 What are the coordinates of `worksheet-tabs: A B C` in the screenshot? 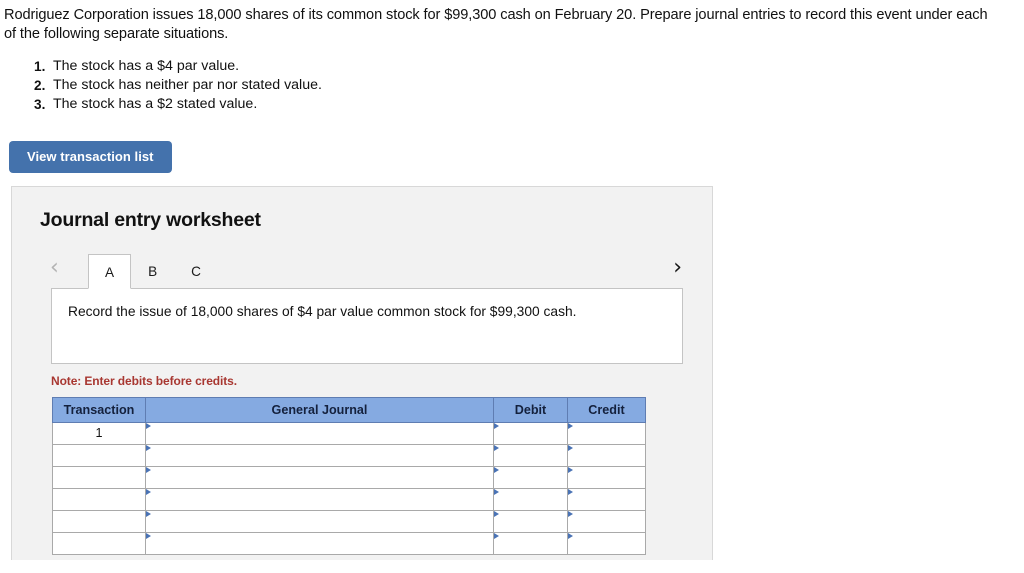 It's located at (153, 269).